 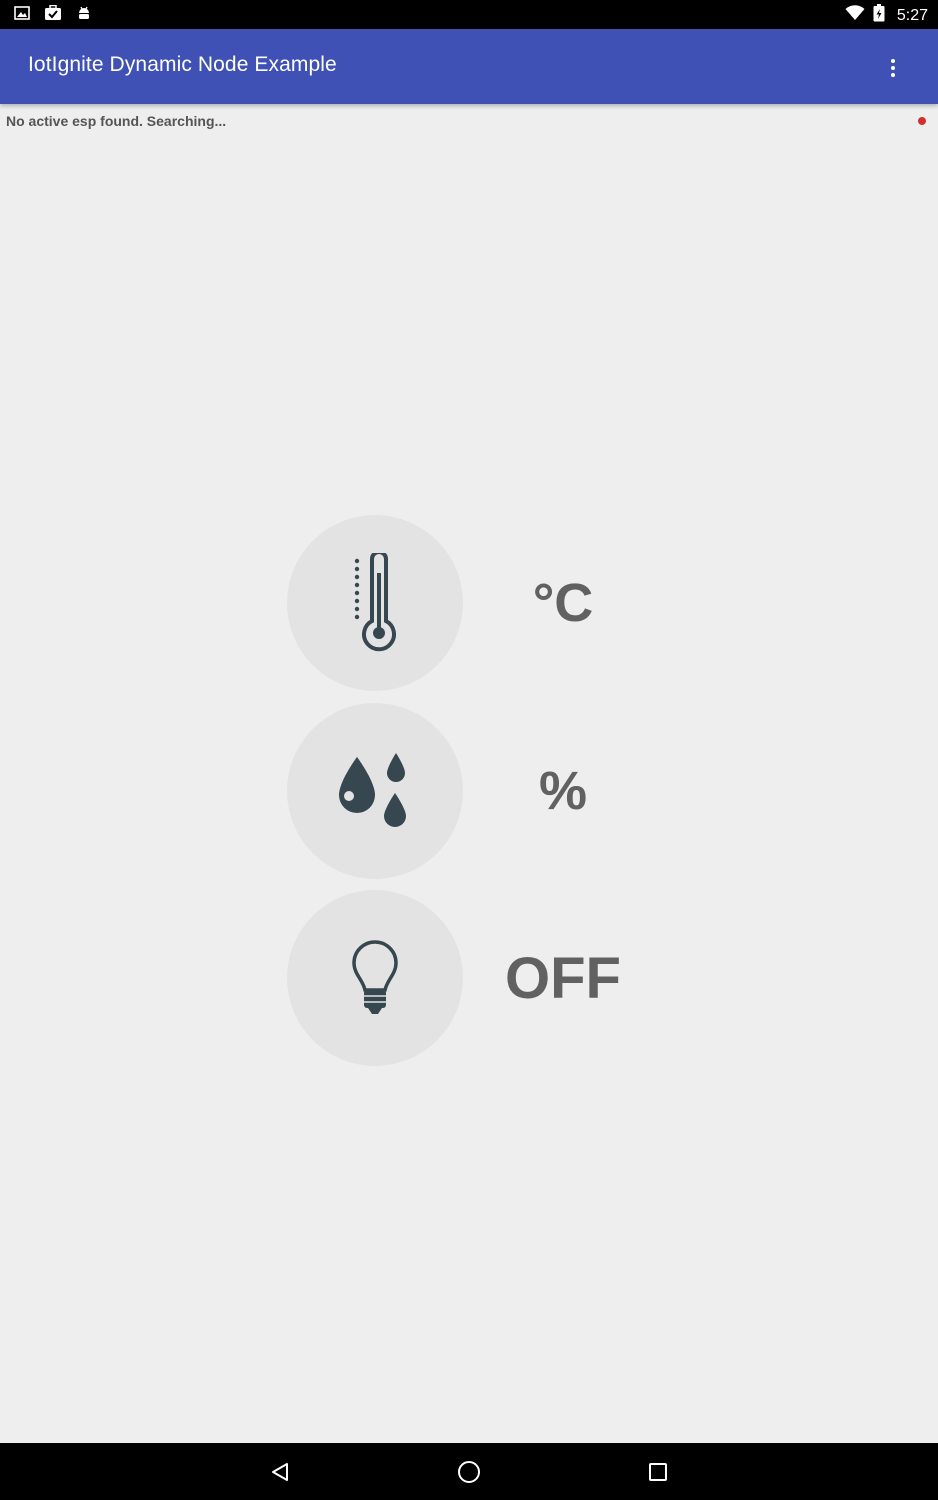 I want to click on more-vert-icon, so click(x=893, y=68).